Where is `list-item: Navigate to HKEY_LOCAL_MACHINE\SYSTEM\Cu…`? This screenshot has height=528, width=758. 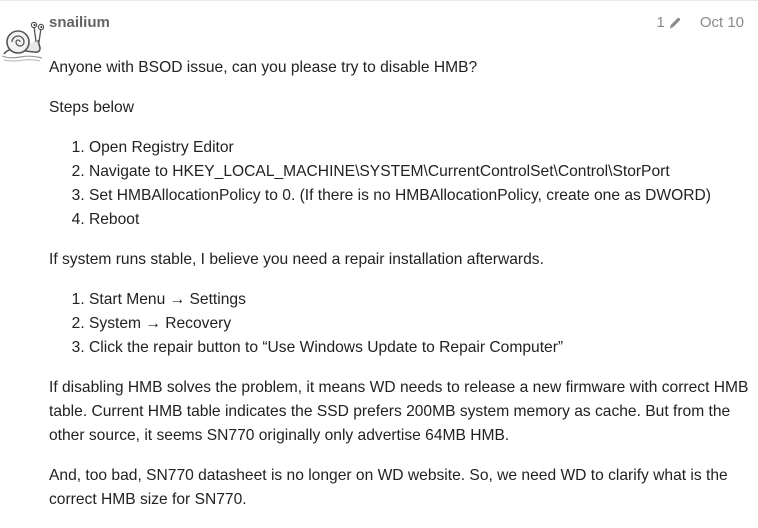
list-item: Navigate to HKEY_LOCAL_MACHINE\SYSTEM\Cu… is located at coordinates (419, 172).